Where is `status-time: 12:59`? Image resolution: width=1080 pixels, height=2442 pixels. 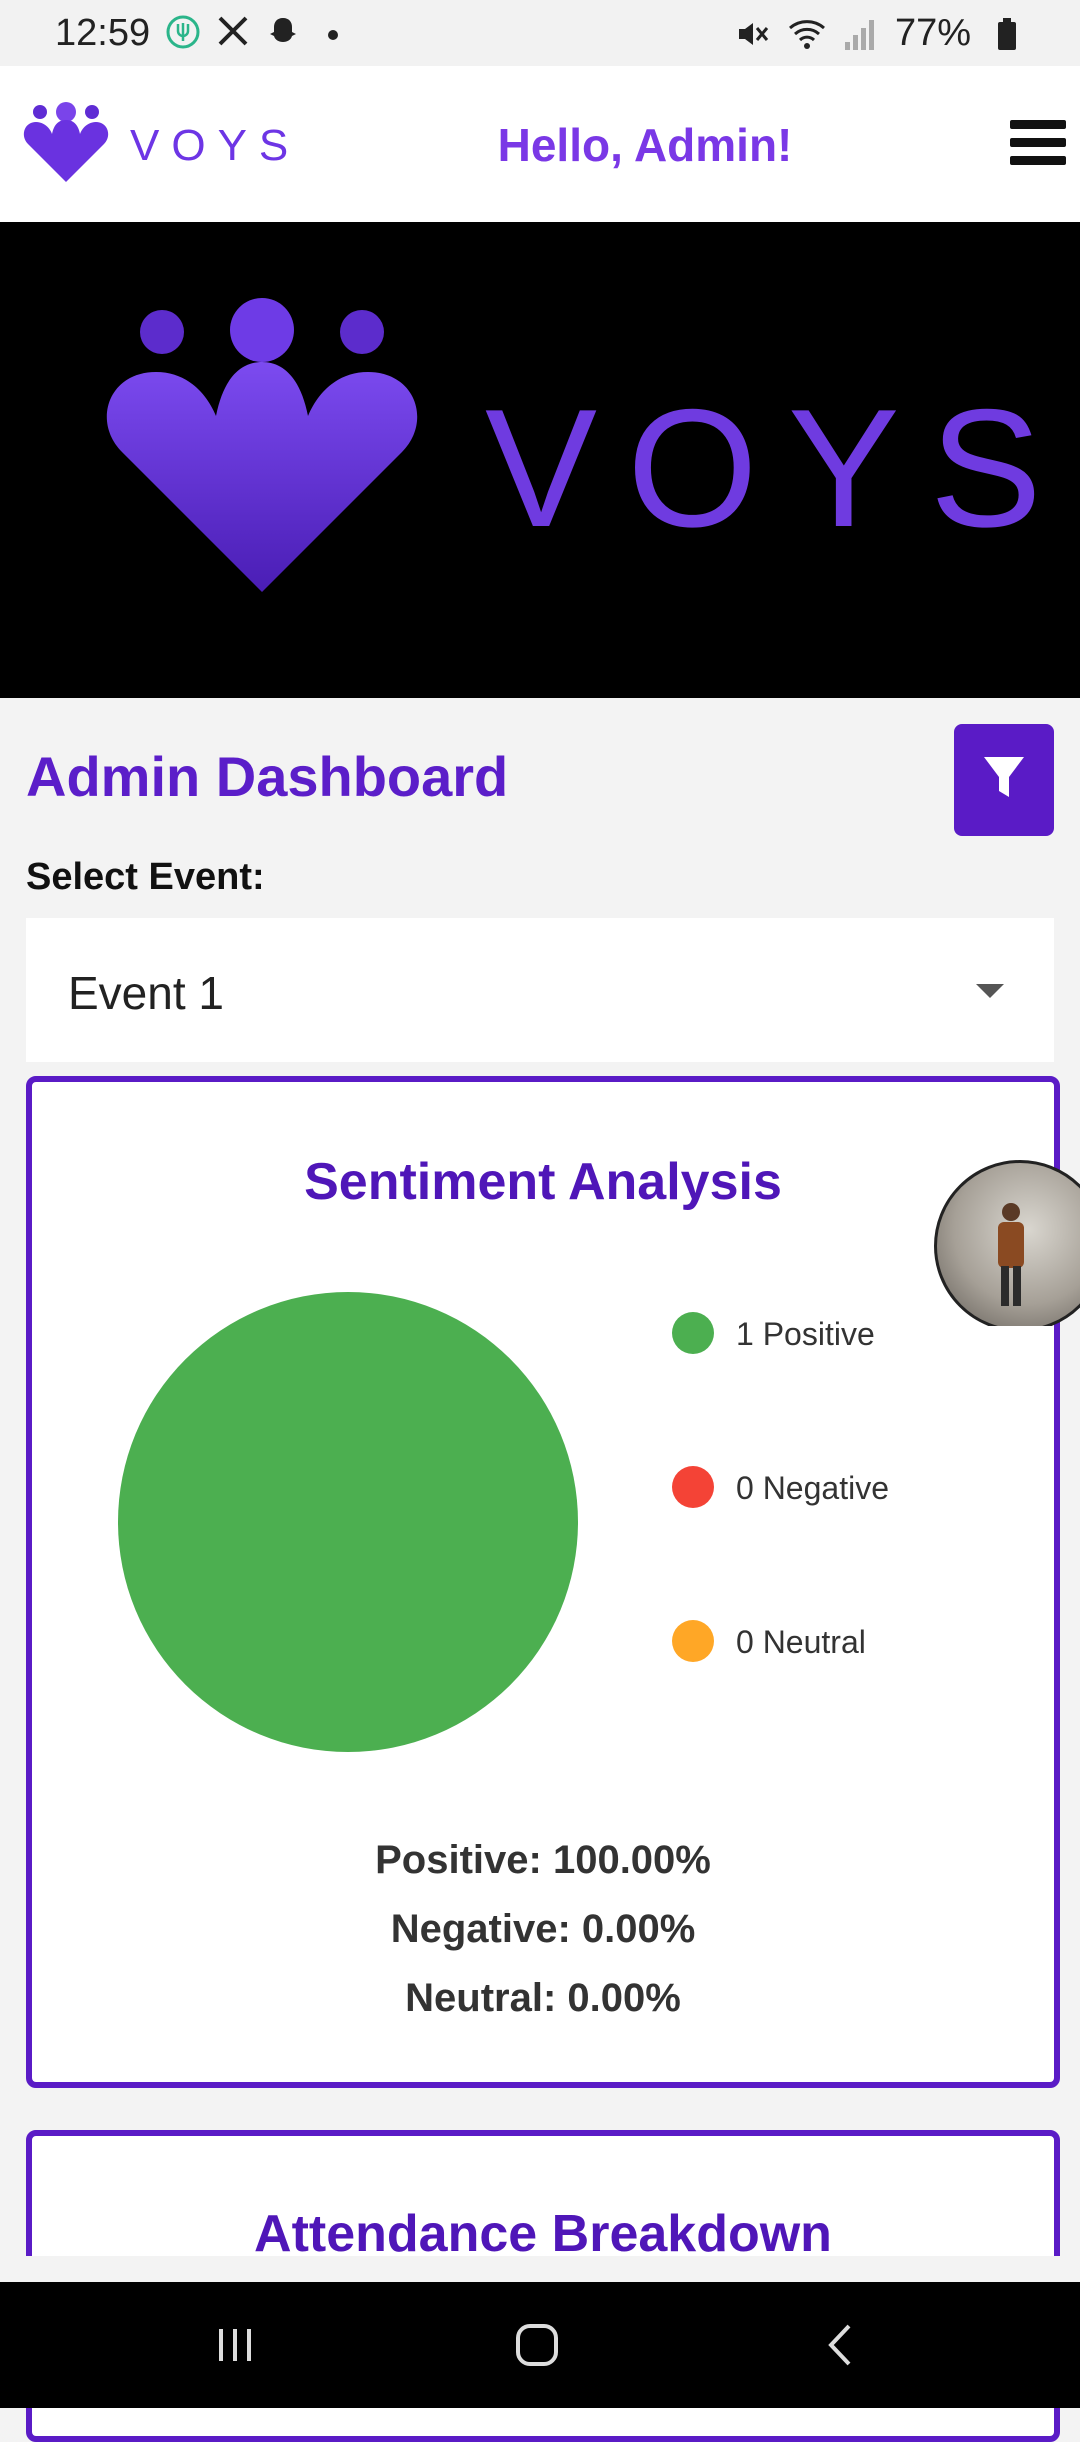 status-time: 12:59 is located at coordinates (103, 33).